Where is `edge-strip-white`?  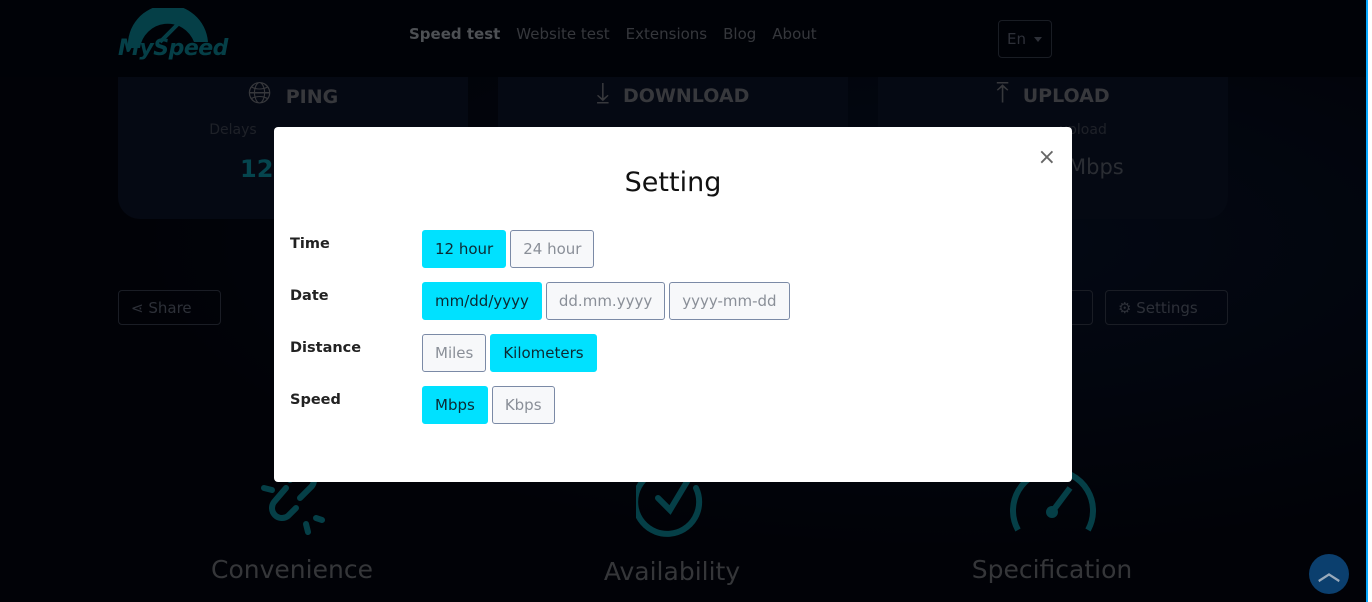 edge-strip-white is located at coordinates (1370, 301).